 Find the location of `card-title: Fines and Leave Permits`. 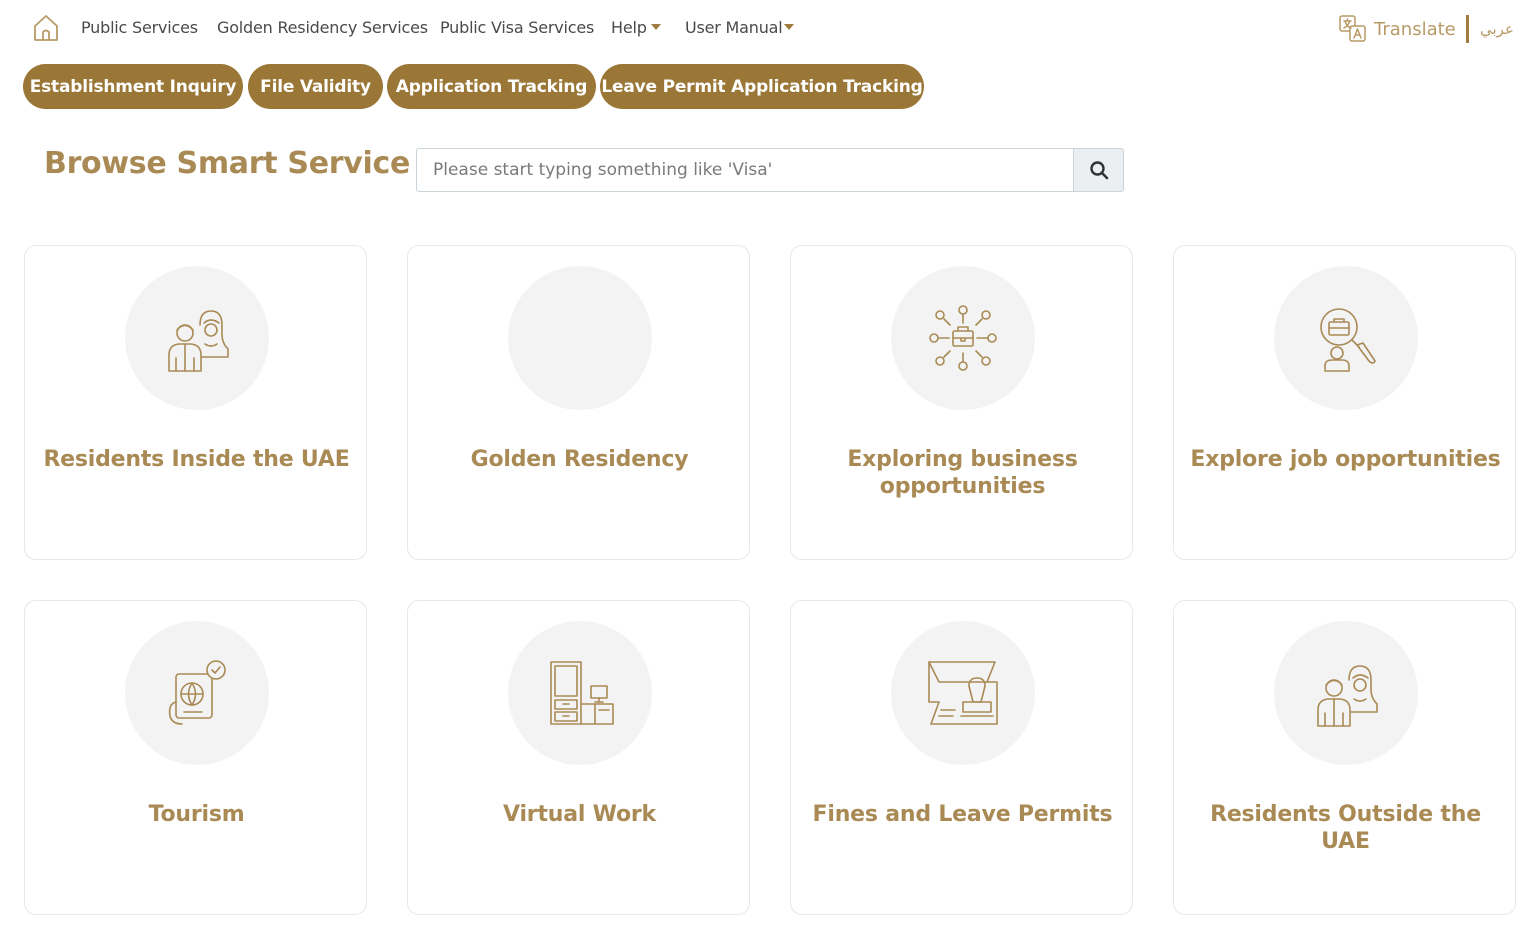

card-title: Fines and Leave Permits is located at coordinates (962, 814).